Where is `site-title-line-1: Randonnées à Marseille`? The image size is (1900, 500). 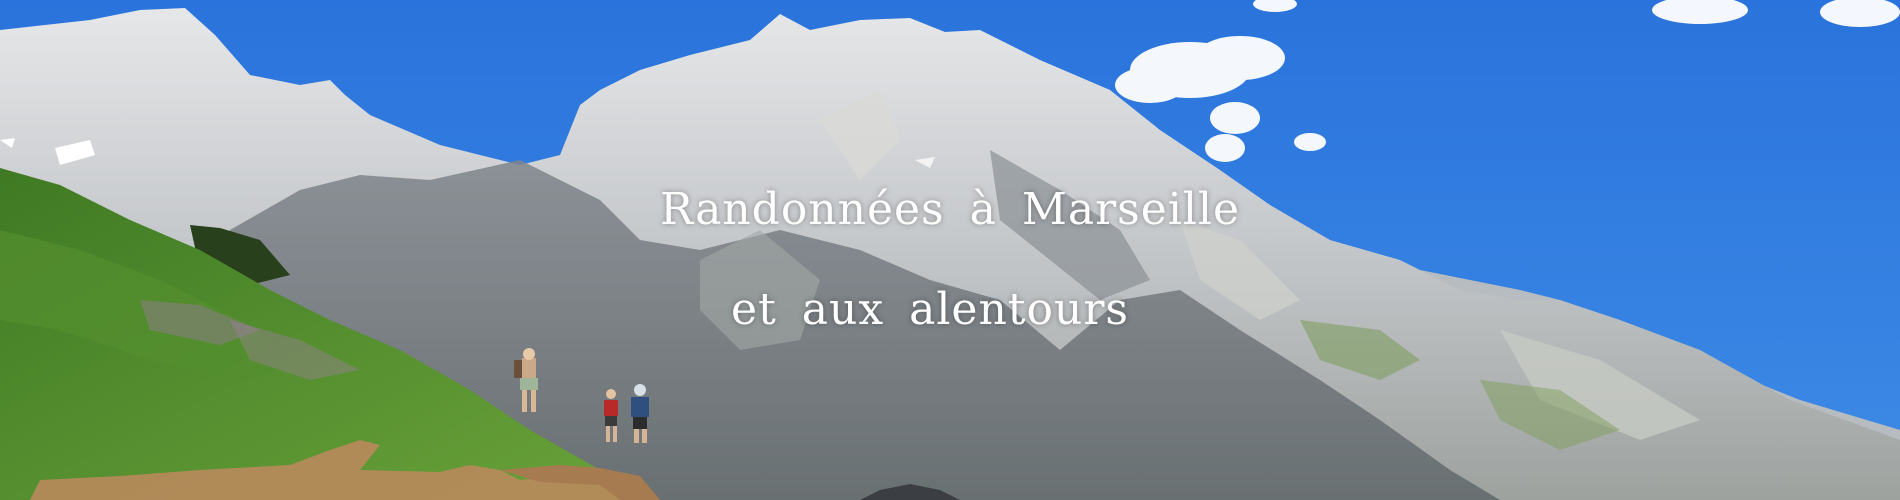 site-title-line-1: Randonnées à Marseille is located at coordinates (950, 209).